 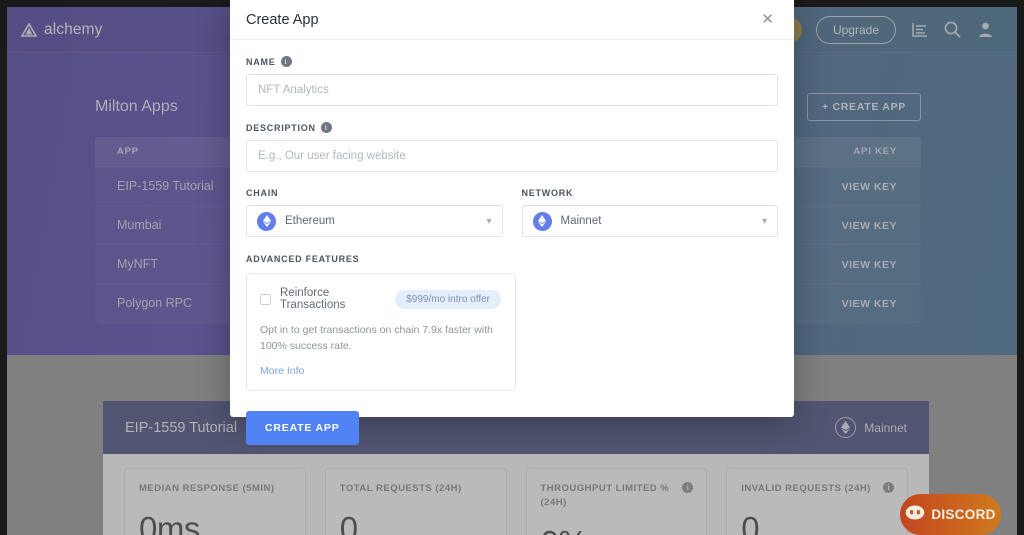 I want to click on user-account-icon, so click(x=985, y=29).